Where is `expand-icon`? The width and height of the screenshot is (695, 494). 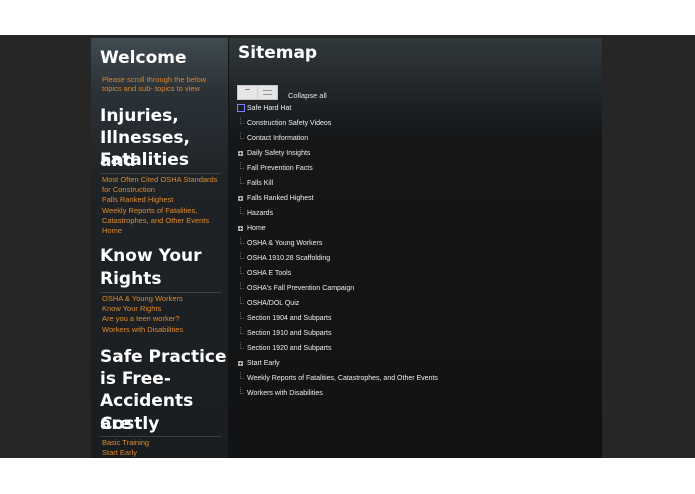
expand-icon is located at coordinates (247, 91).